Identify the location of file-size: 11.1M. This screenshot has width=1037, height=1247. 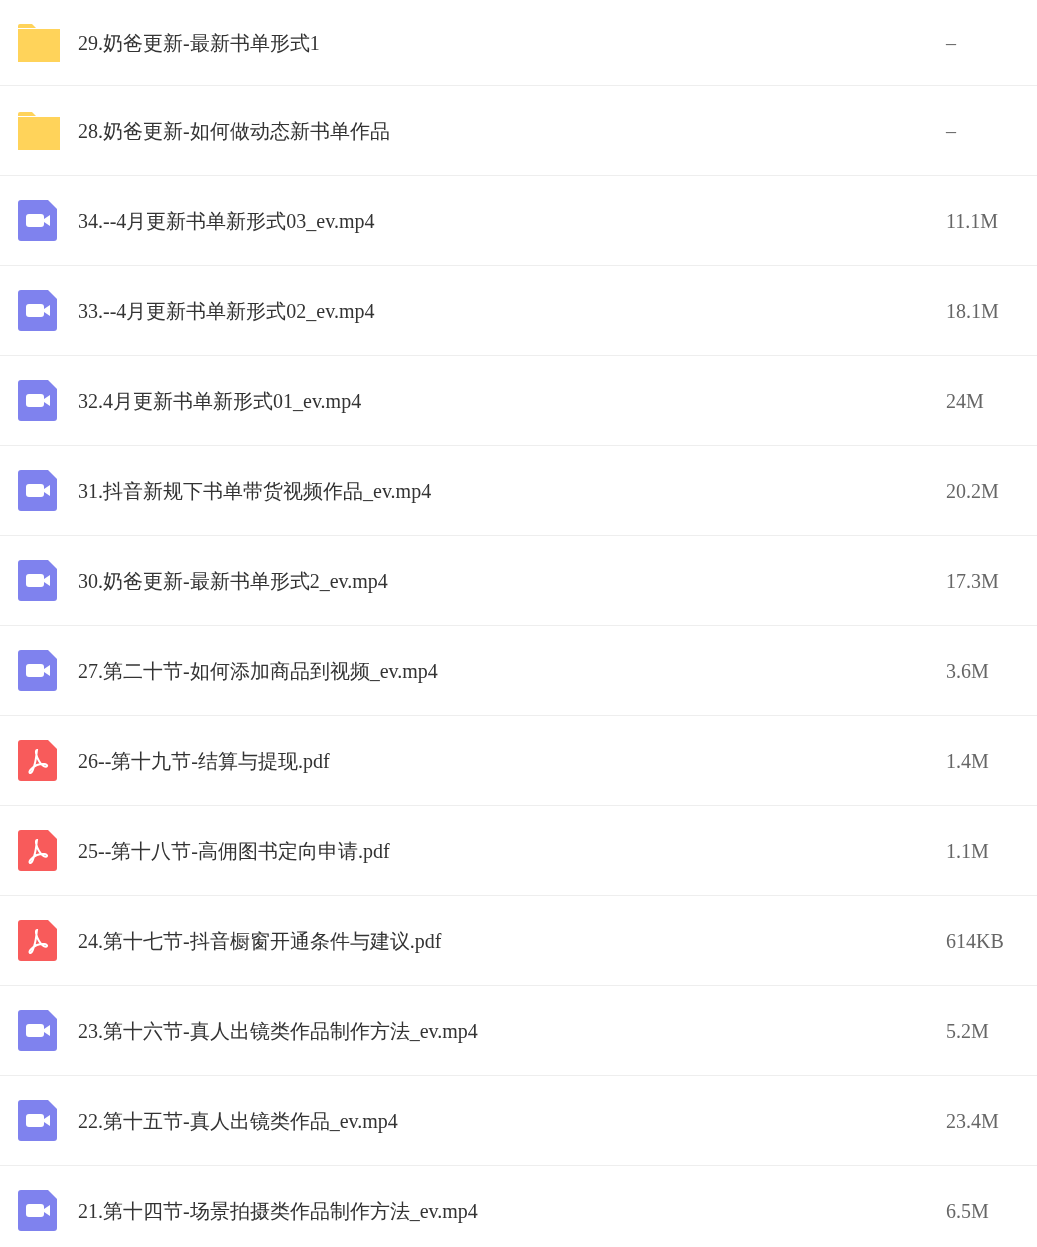
(973, 221).